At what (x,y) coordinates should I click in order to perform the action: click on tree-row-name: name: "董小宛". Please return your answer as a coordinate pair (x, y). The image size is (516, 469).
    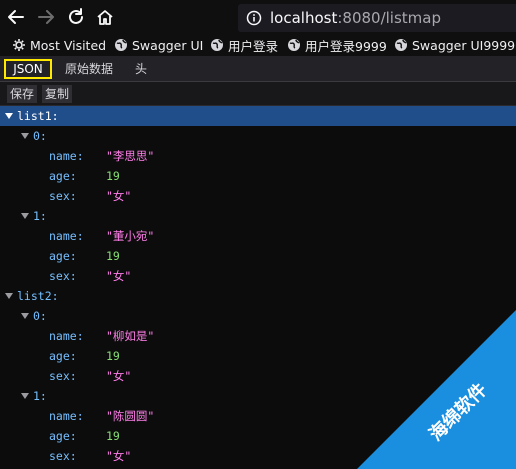
    Looking at the image, I should click on (258, 236).